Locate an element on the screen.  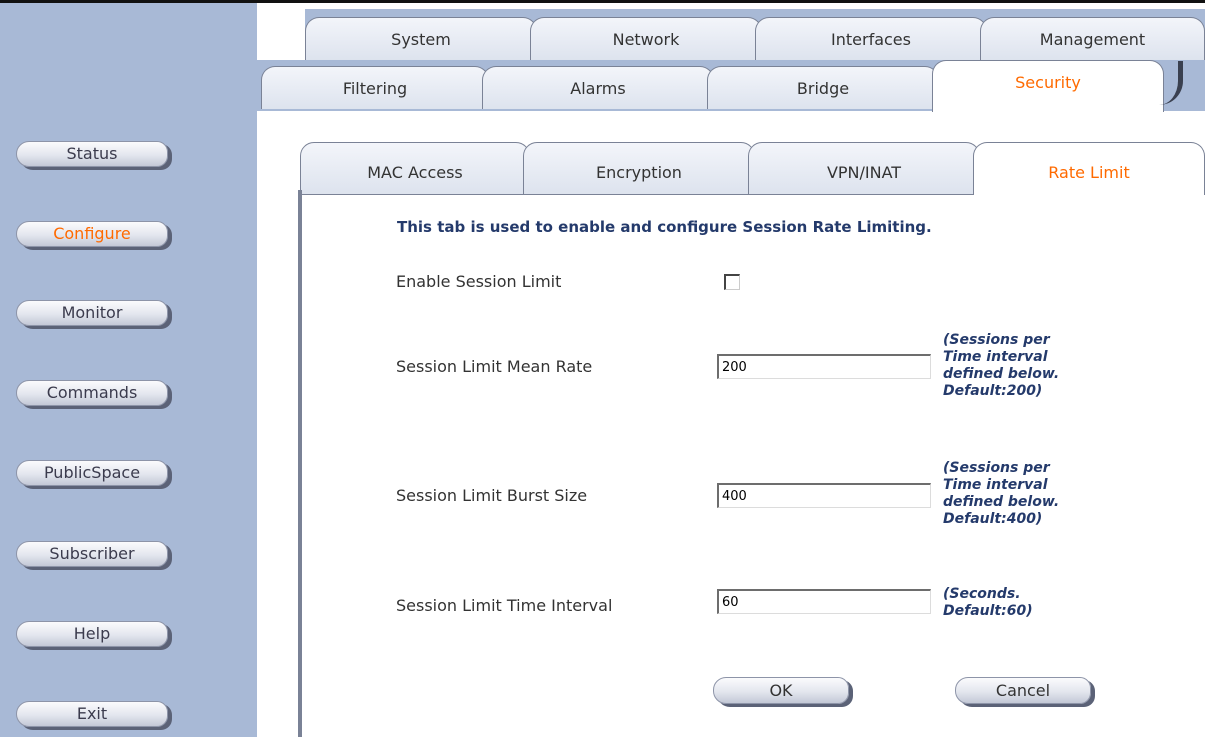
tab-label: Alarms is located at coordinates (598, 88).